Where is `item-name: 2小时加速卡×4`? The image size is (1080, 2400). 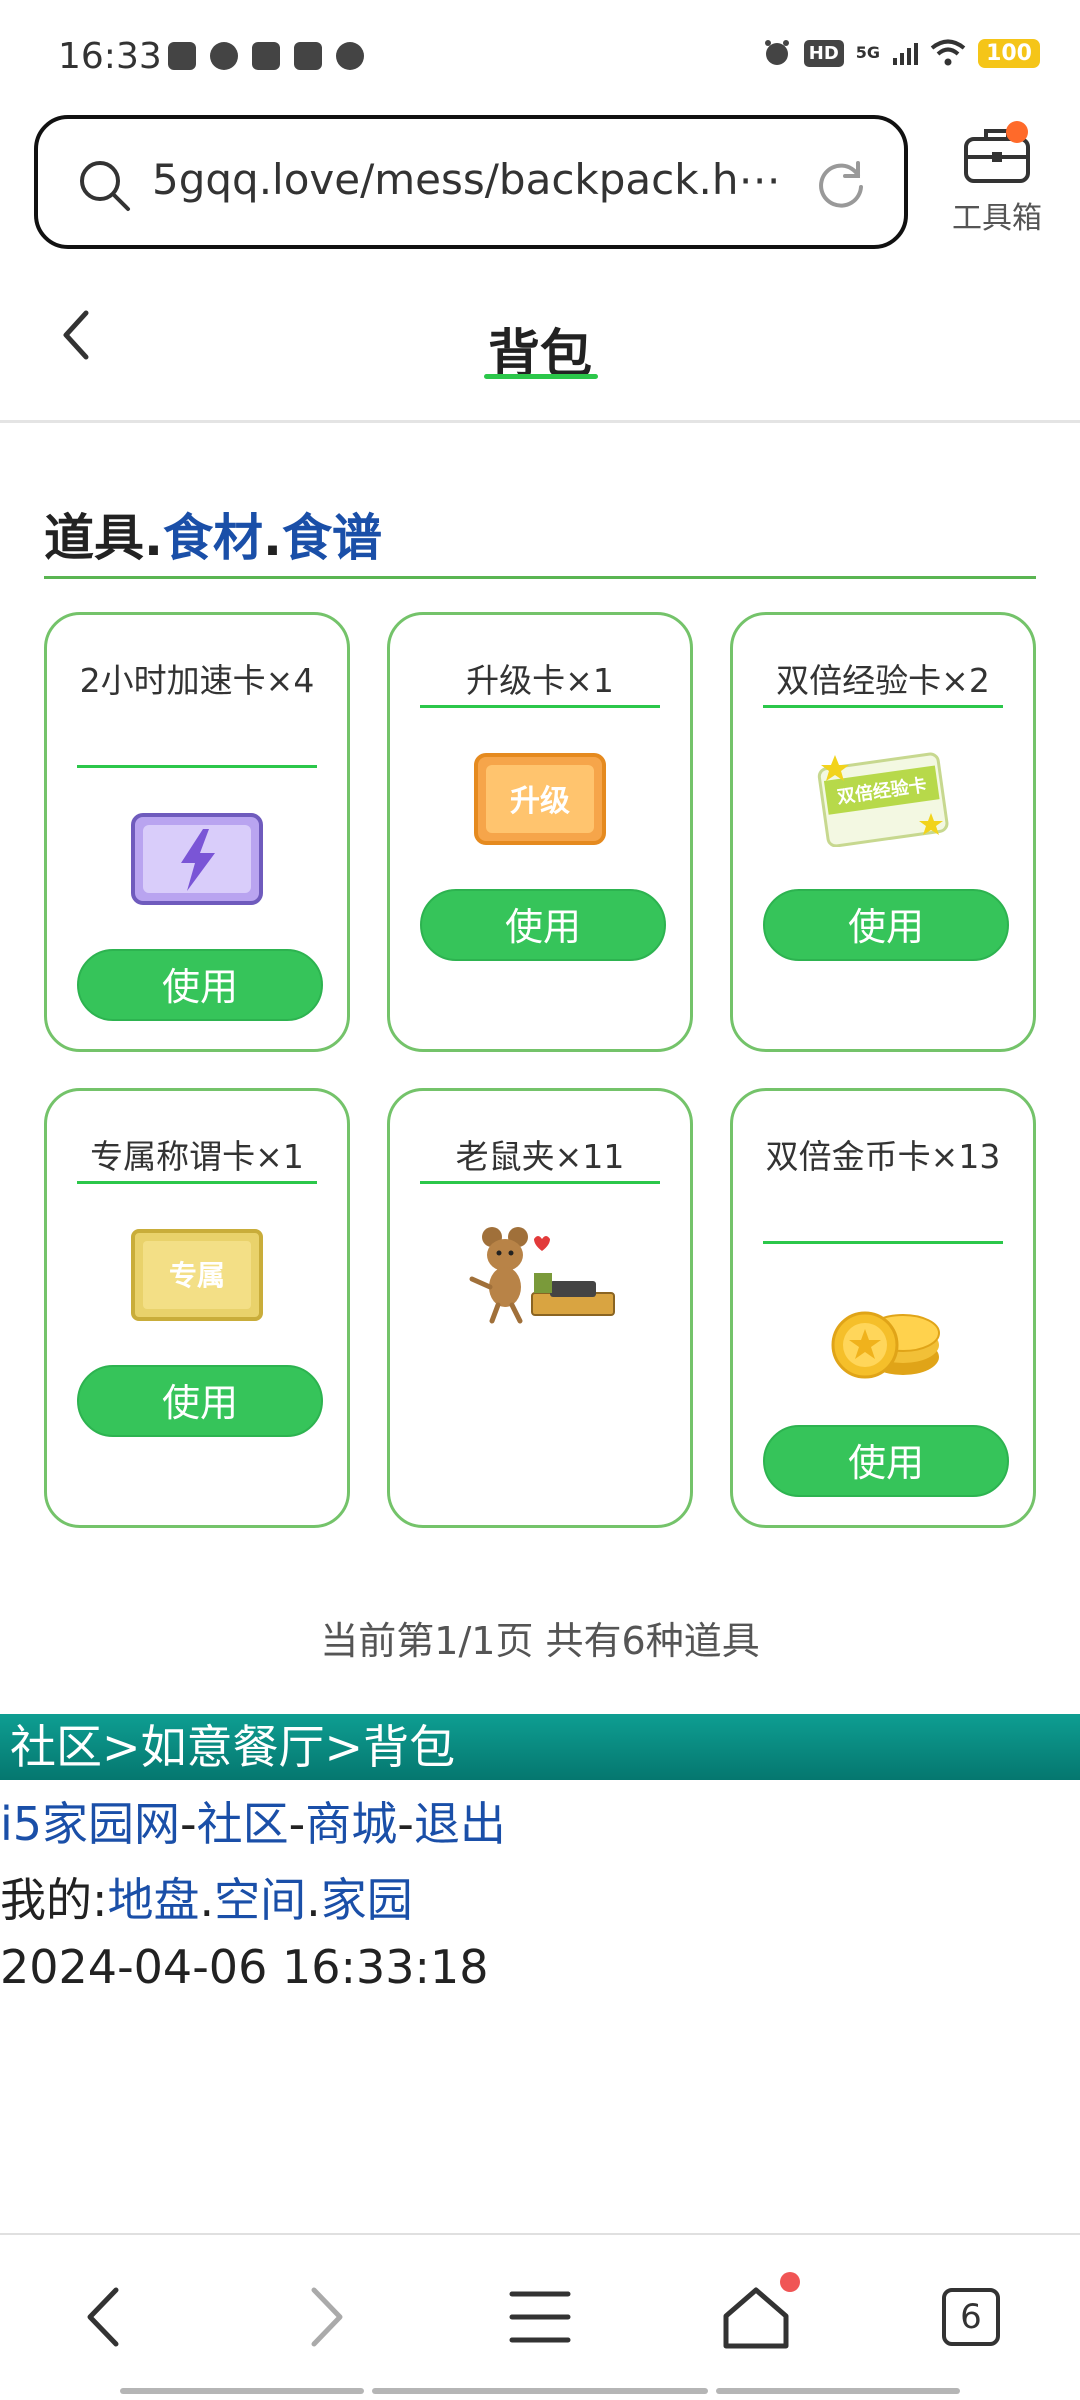 item-name: 2小时加速卡×4 is located at coordinates (197, 680).